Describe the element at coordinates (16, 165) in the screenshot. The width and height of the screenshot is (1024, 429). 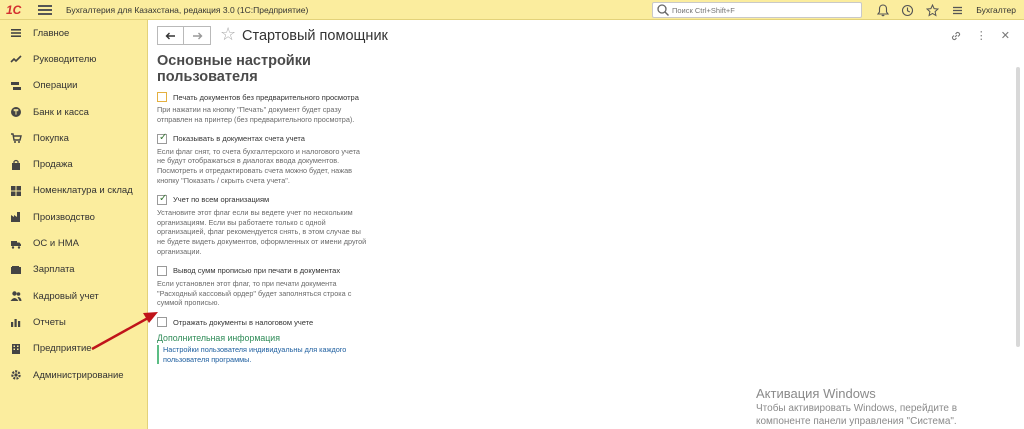
I see `bag-icon` at that location.